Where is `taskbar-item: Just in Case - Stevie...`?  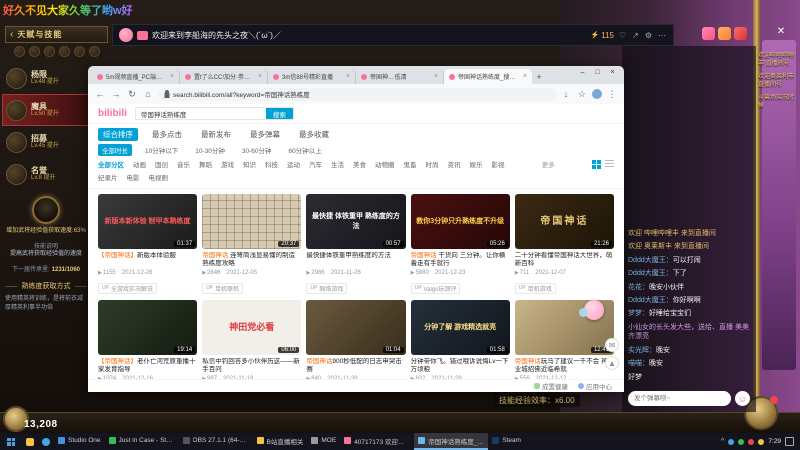 taskbar-item: Just in Case - Stevie... is located at coordinates (142, 441).